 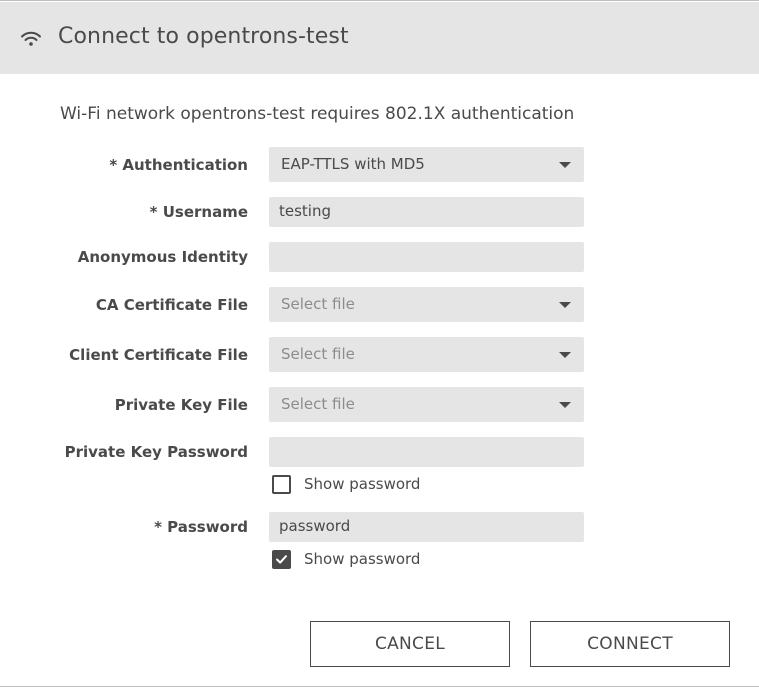 I want to click on cancel-button: CANCEL, so click(x=410, y=644).